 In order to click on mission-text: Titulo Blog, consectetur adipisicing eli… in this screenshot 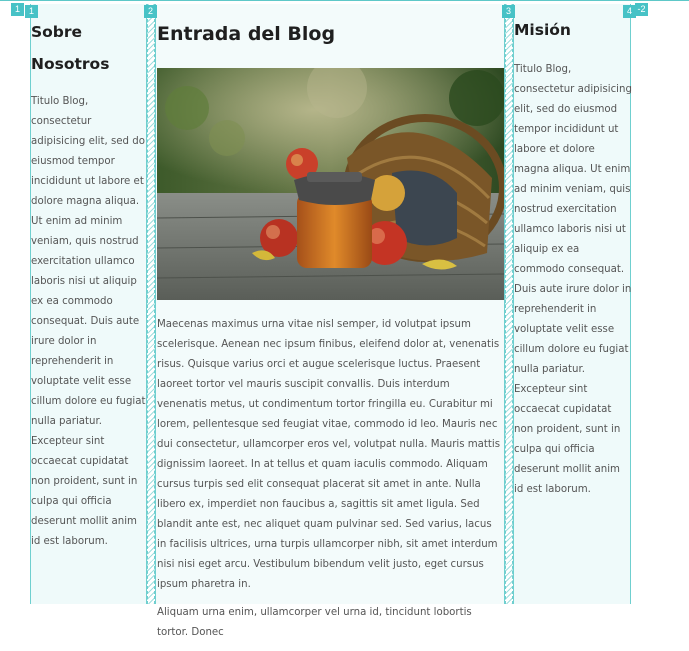, I will do `click(573, 279)`.